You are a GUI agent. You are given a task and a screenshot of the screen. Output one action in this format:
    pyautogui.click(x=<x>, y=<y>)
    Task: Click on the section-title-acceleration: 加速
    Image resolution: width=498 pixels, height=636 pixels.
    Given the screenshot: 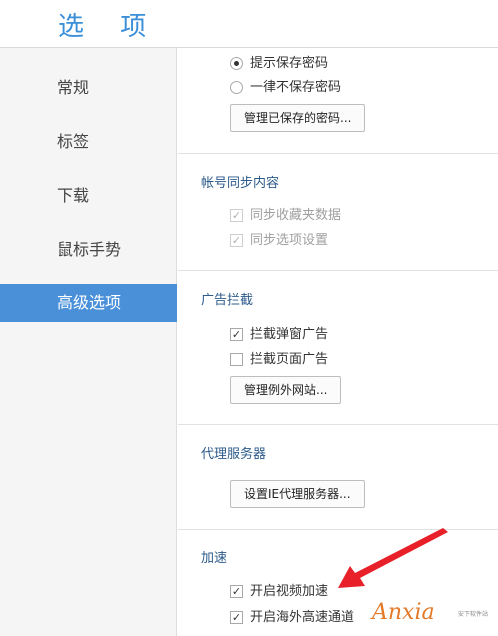 What is the action you would take?
    pyautogui.click(x=214, y=558)
    